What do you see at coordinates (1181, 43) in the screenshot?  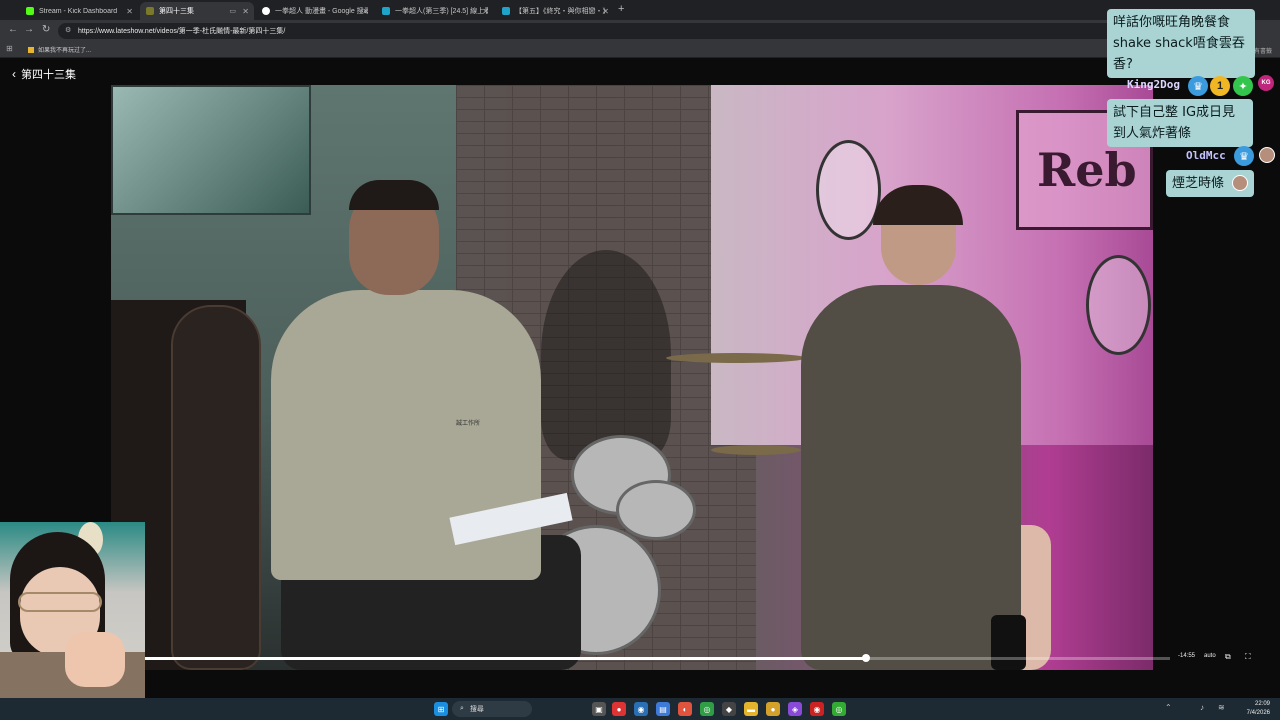 I see `chat-message: 咩話你嘅旺角晚餐食shake shack唔食雲吞香?` at bounding box center [1181, 43].